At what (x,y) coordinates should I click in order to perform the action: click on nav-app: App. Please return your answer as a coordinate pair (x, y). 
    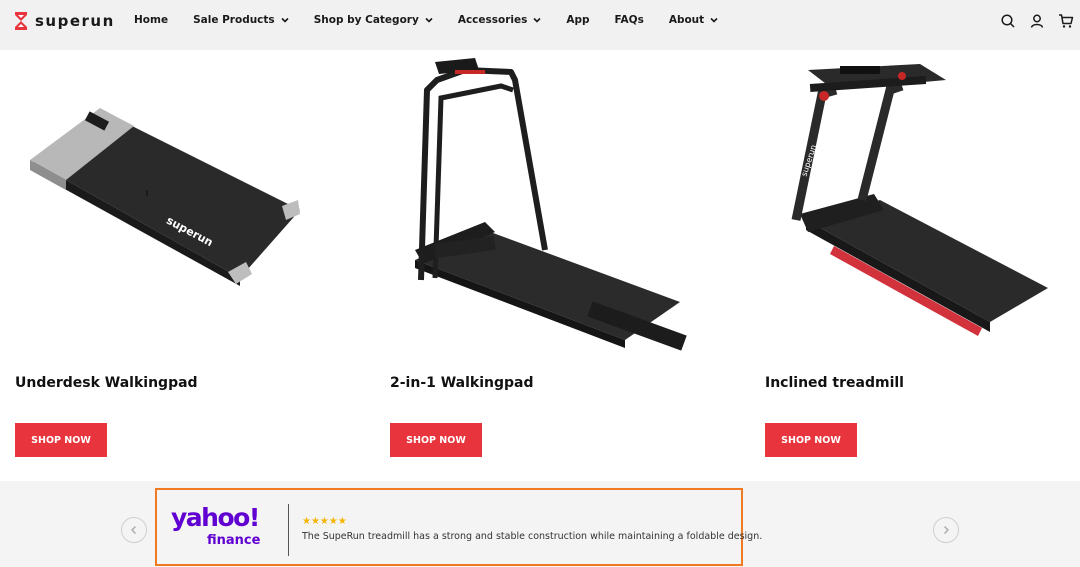
    Looking at the image, I should click on (577, 20).